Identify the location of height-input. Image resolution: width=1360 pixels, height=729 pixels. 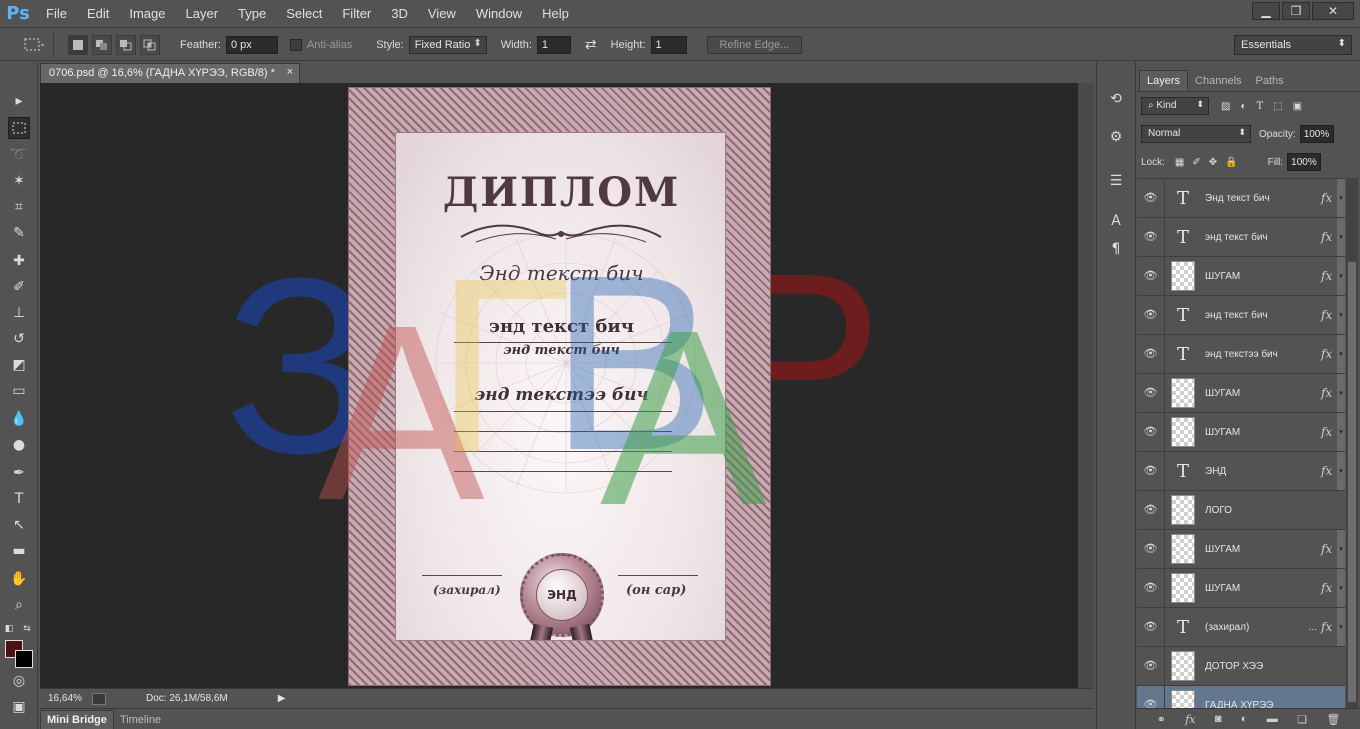
(668, 44).